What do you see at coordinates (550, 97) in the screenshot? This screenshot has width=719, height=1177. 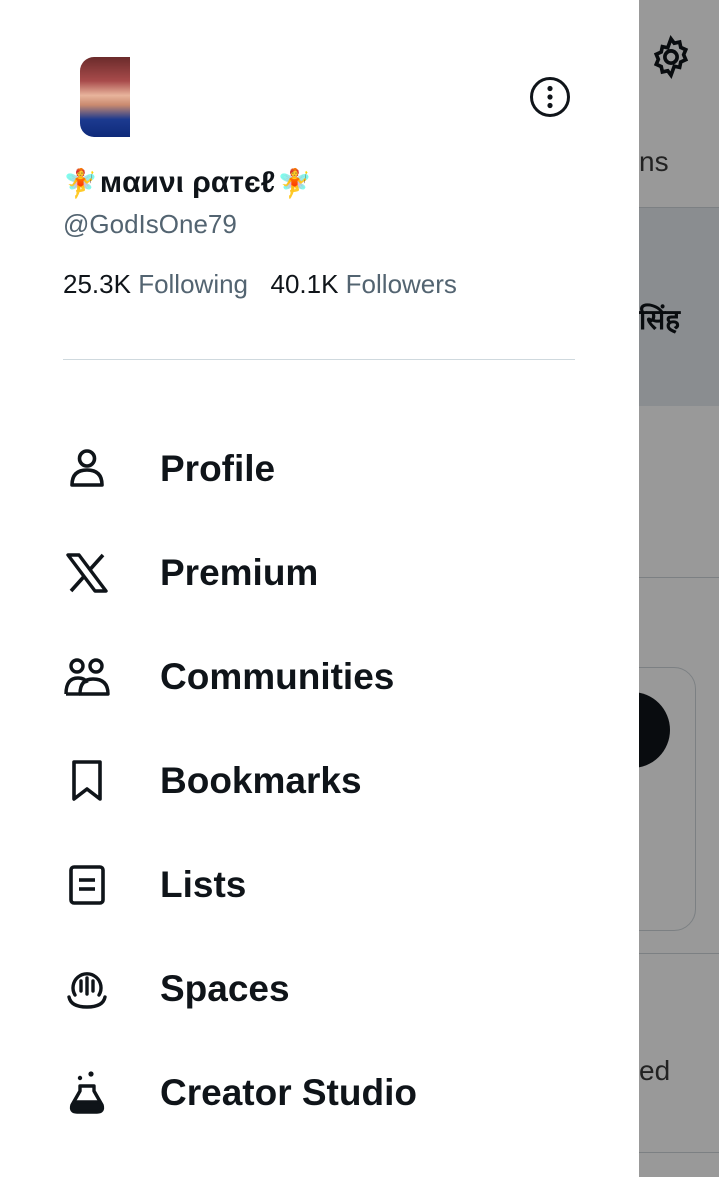 I see `more-options-icon` at bounding box center [550, 97].